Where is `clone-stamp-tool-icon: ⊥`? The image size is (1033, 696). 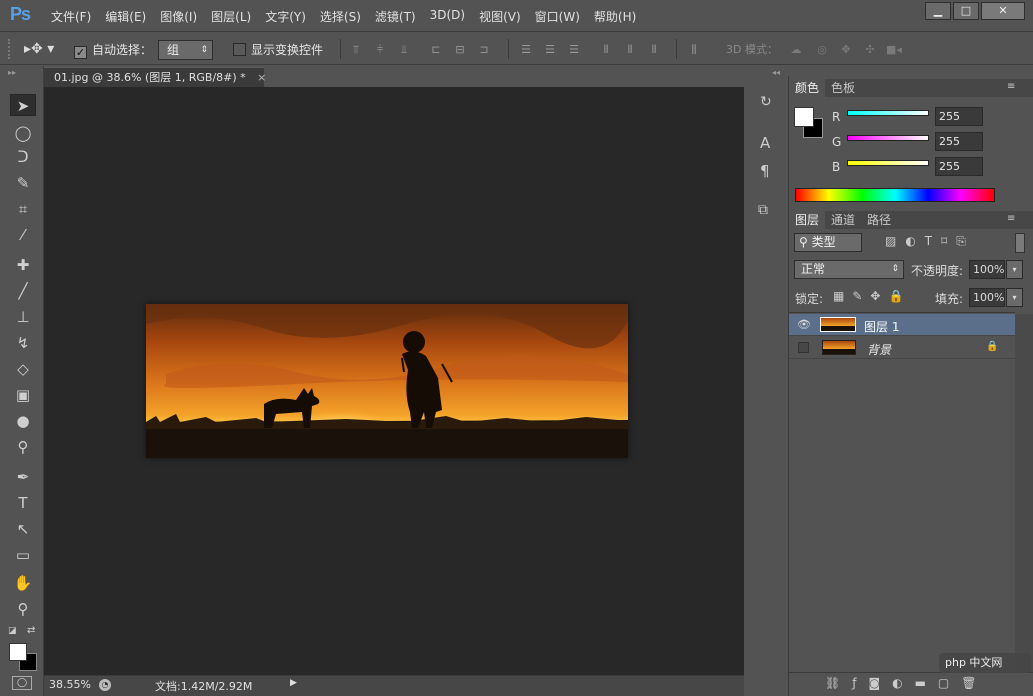
clone-stamp-tool-icon: ⊥ is located at coordinates (23, 317).